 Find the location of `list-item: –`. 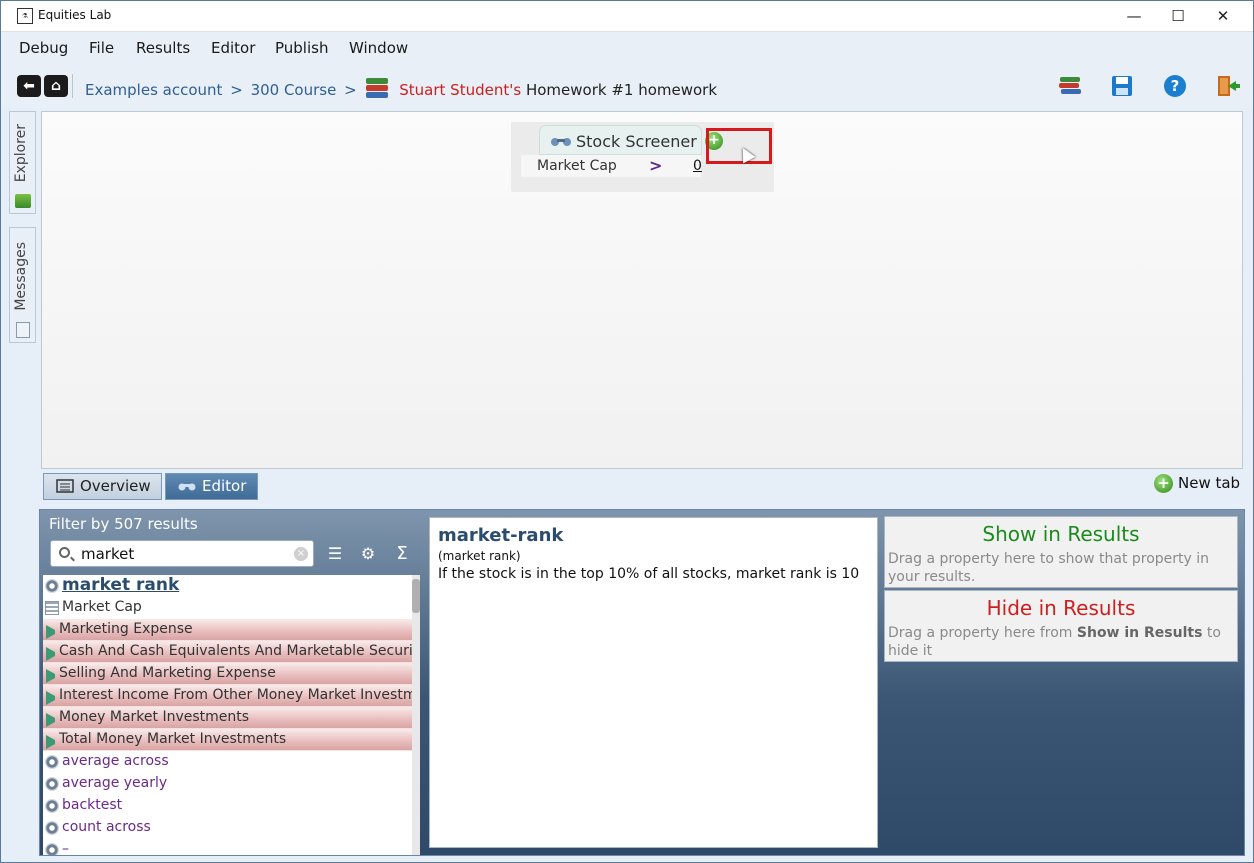

list-item: – is located at coordinates (228, 847).